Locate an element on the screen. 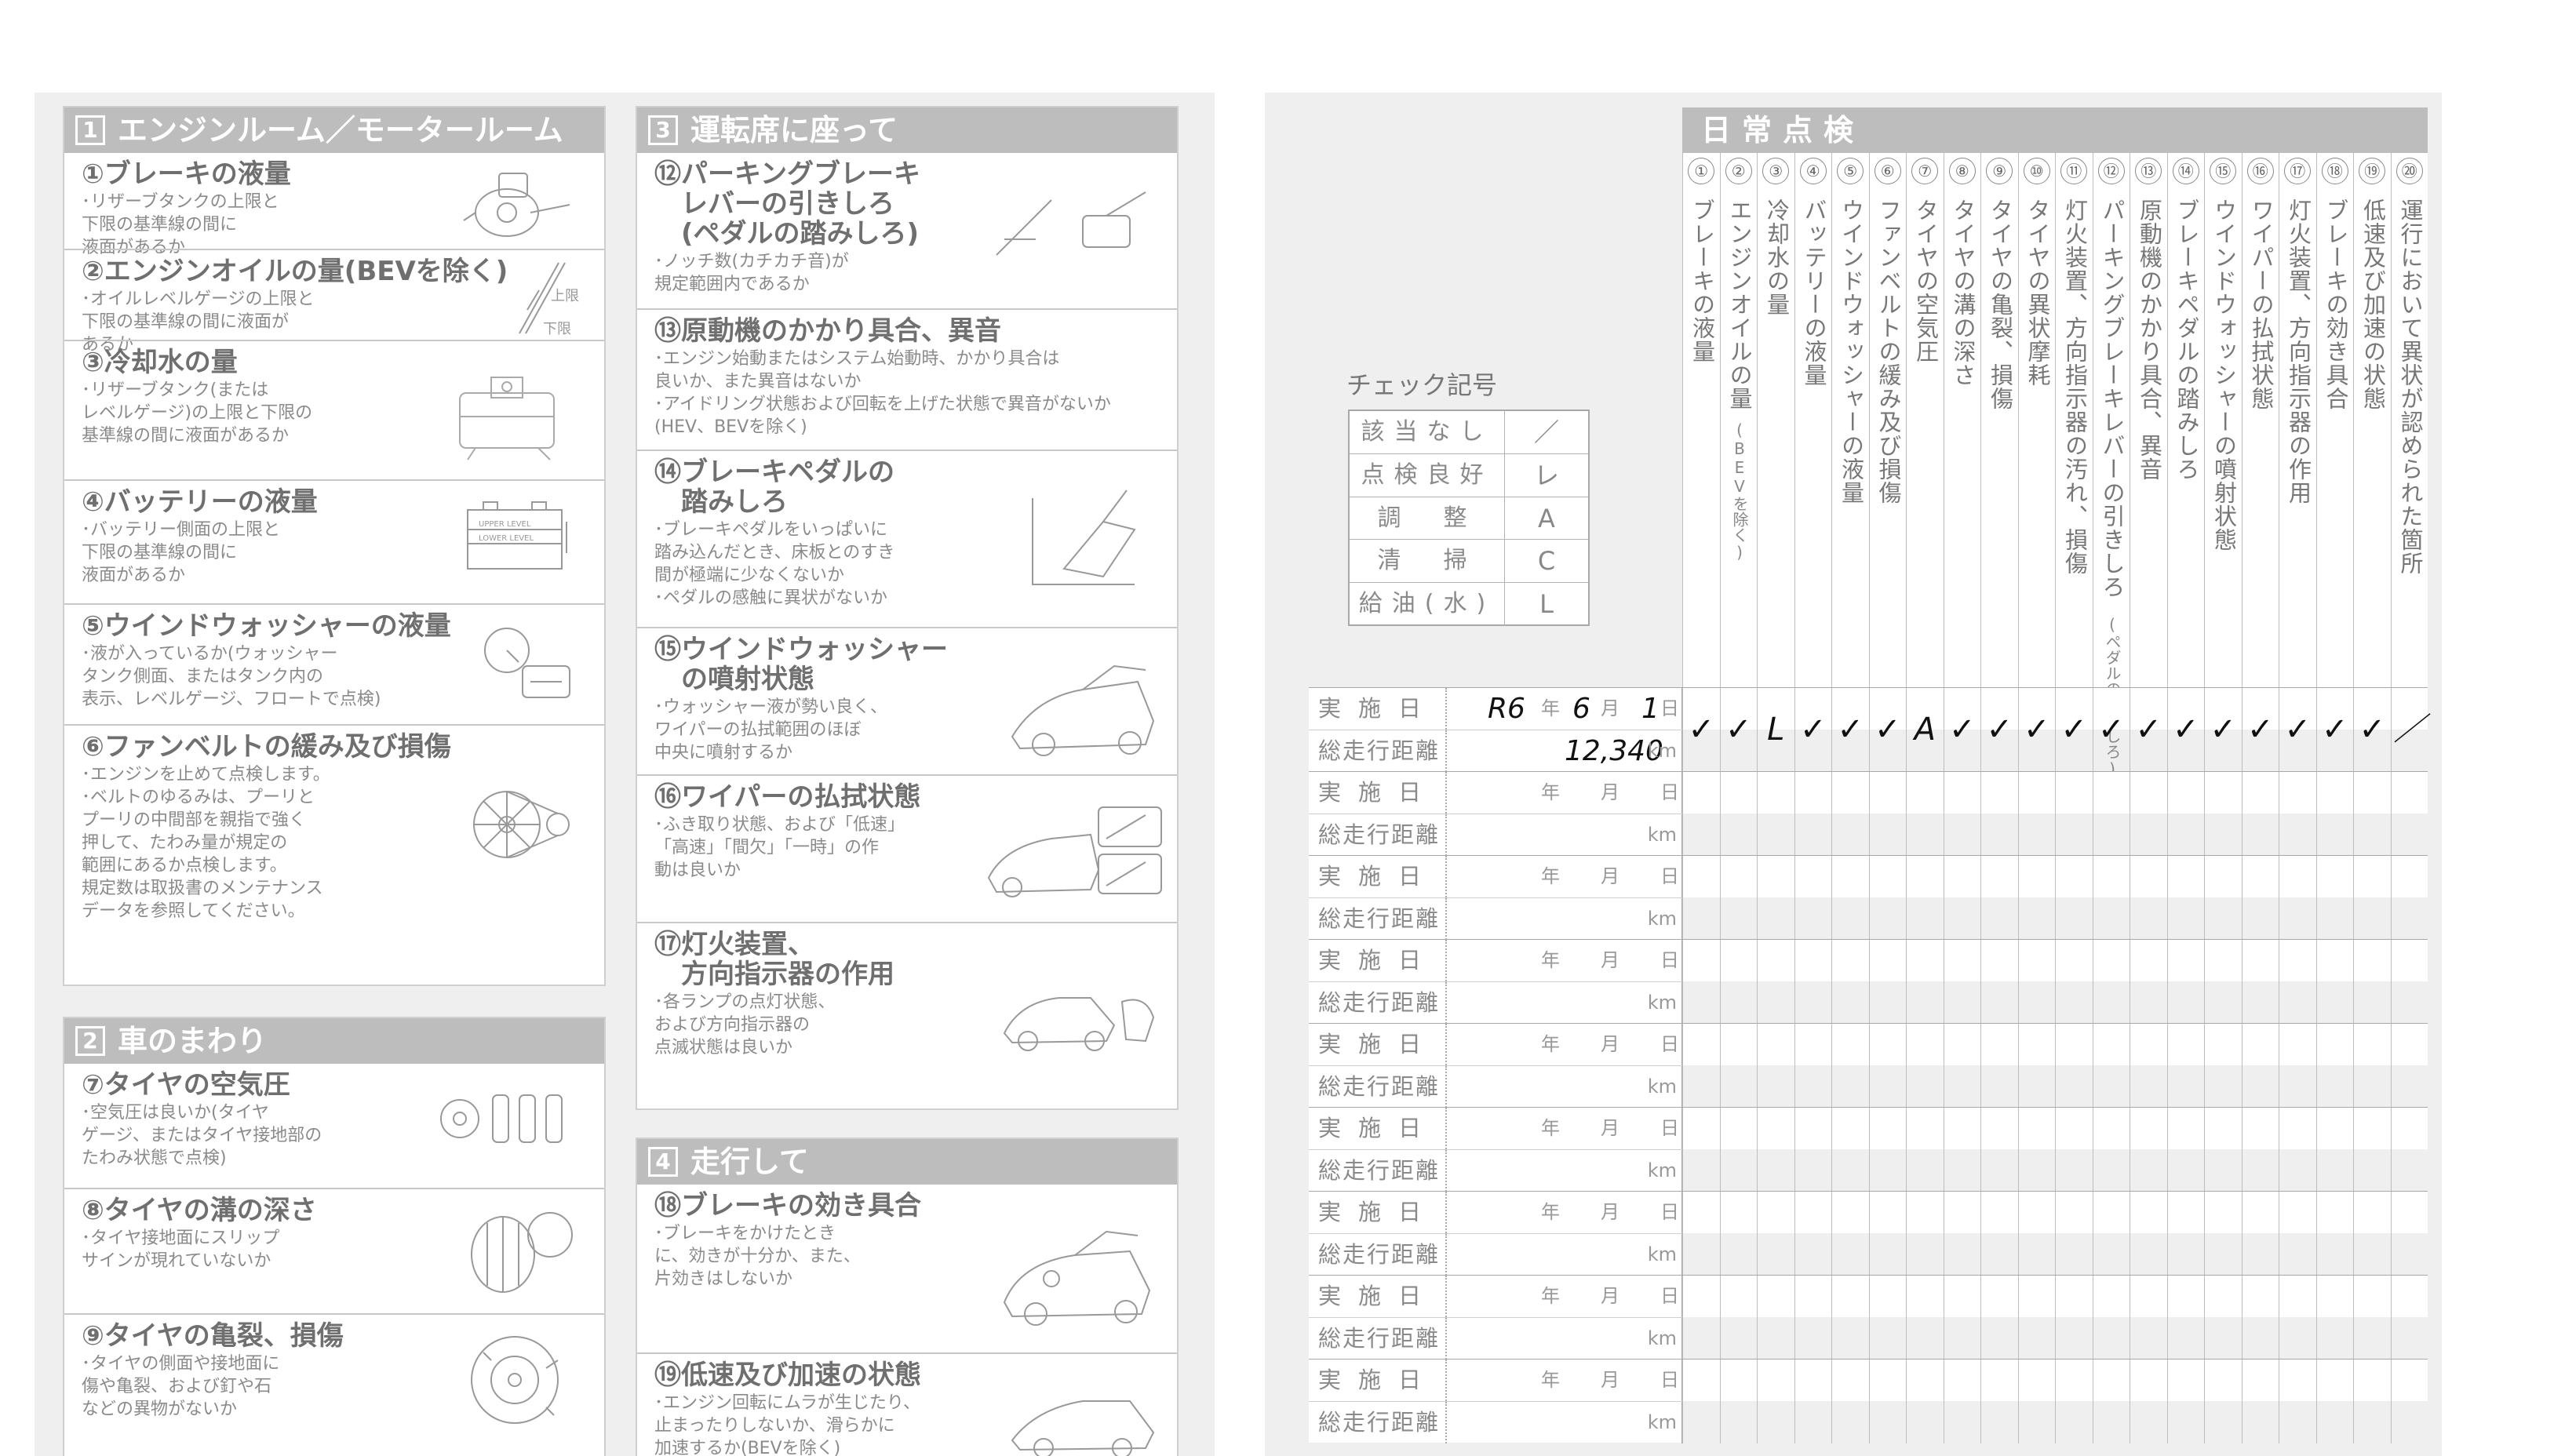  check-cell: ／ is located at coordinates (2409, 730).